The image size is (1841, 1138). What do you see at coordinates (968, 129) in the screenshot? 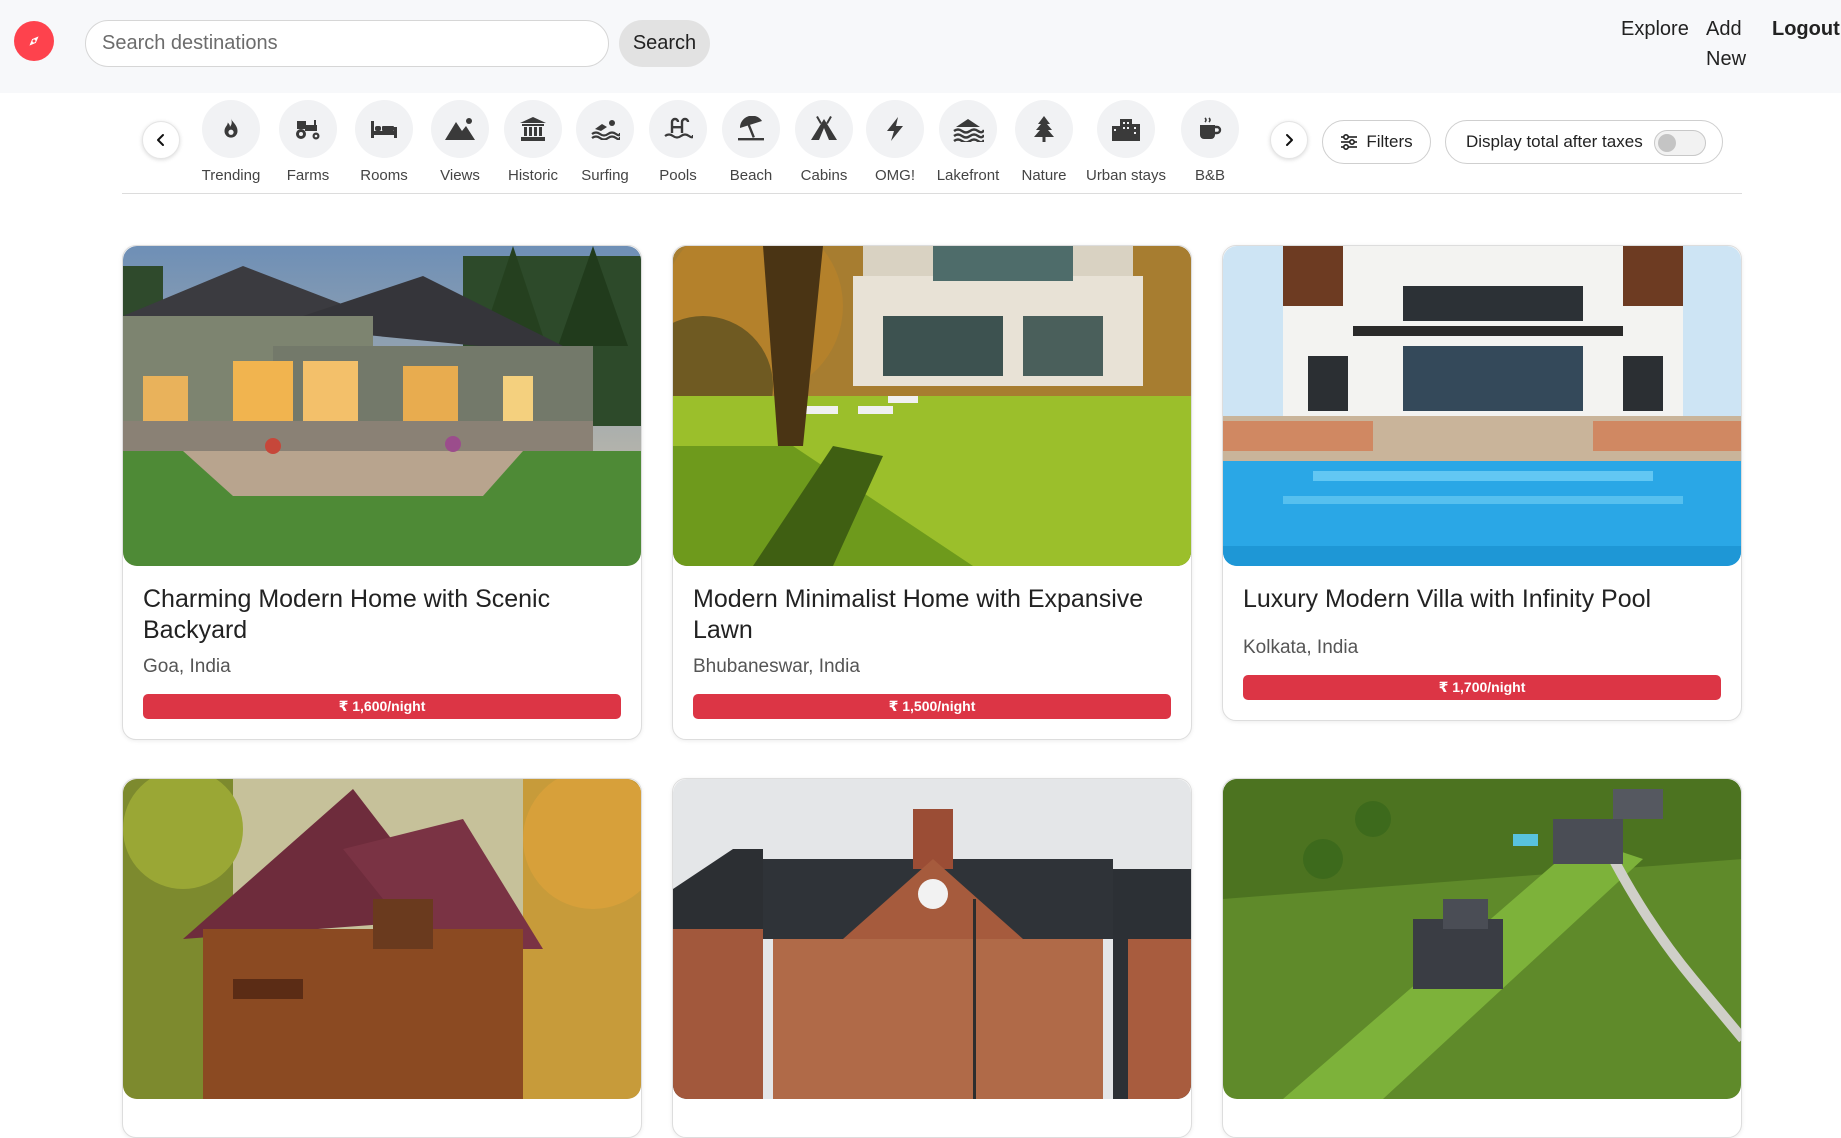
I see `water-icon` at bounding box center [968, 129].